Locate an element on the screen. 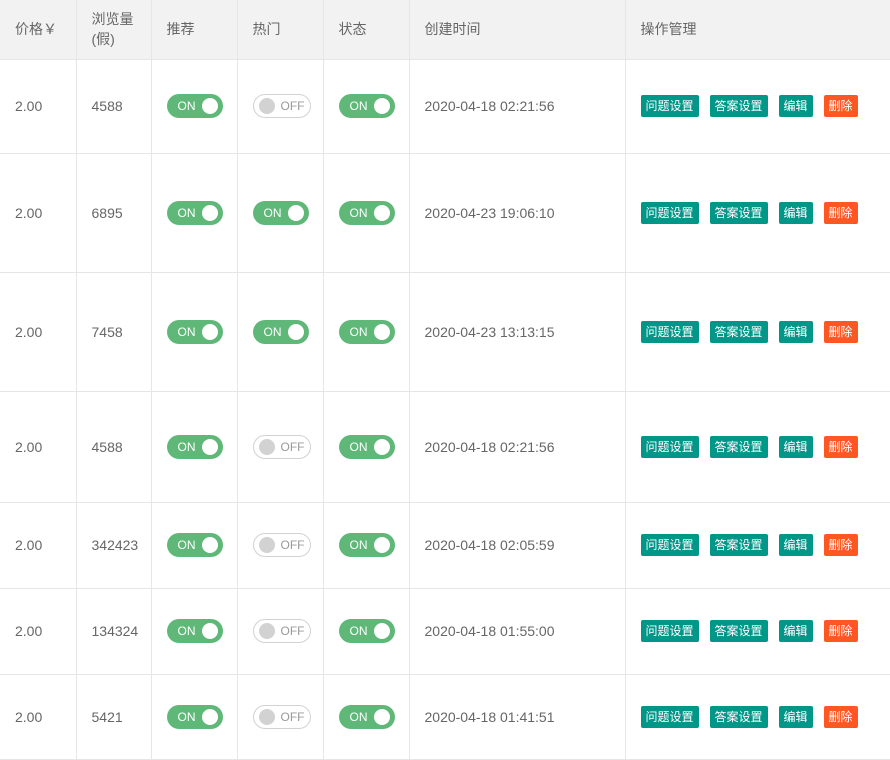  views-cell: 6895 is located at coordinates (113, 212).